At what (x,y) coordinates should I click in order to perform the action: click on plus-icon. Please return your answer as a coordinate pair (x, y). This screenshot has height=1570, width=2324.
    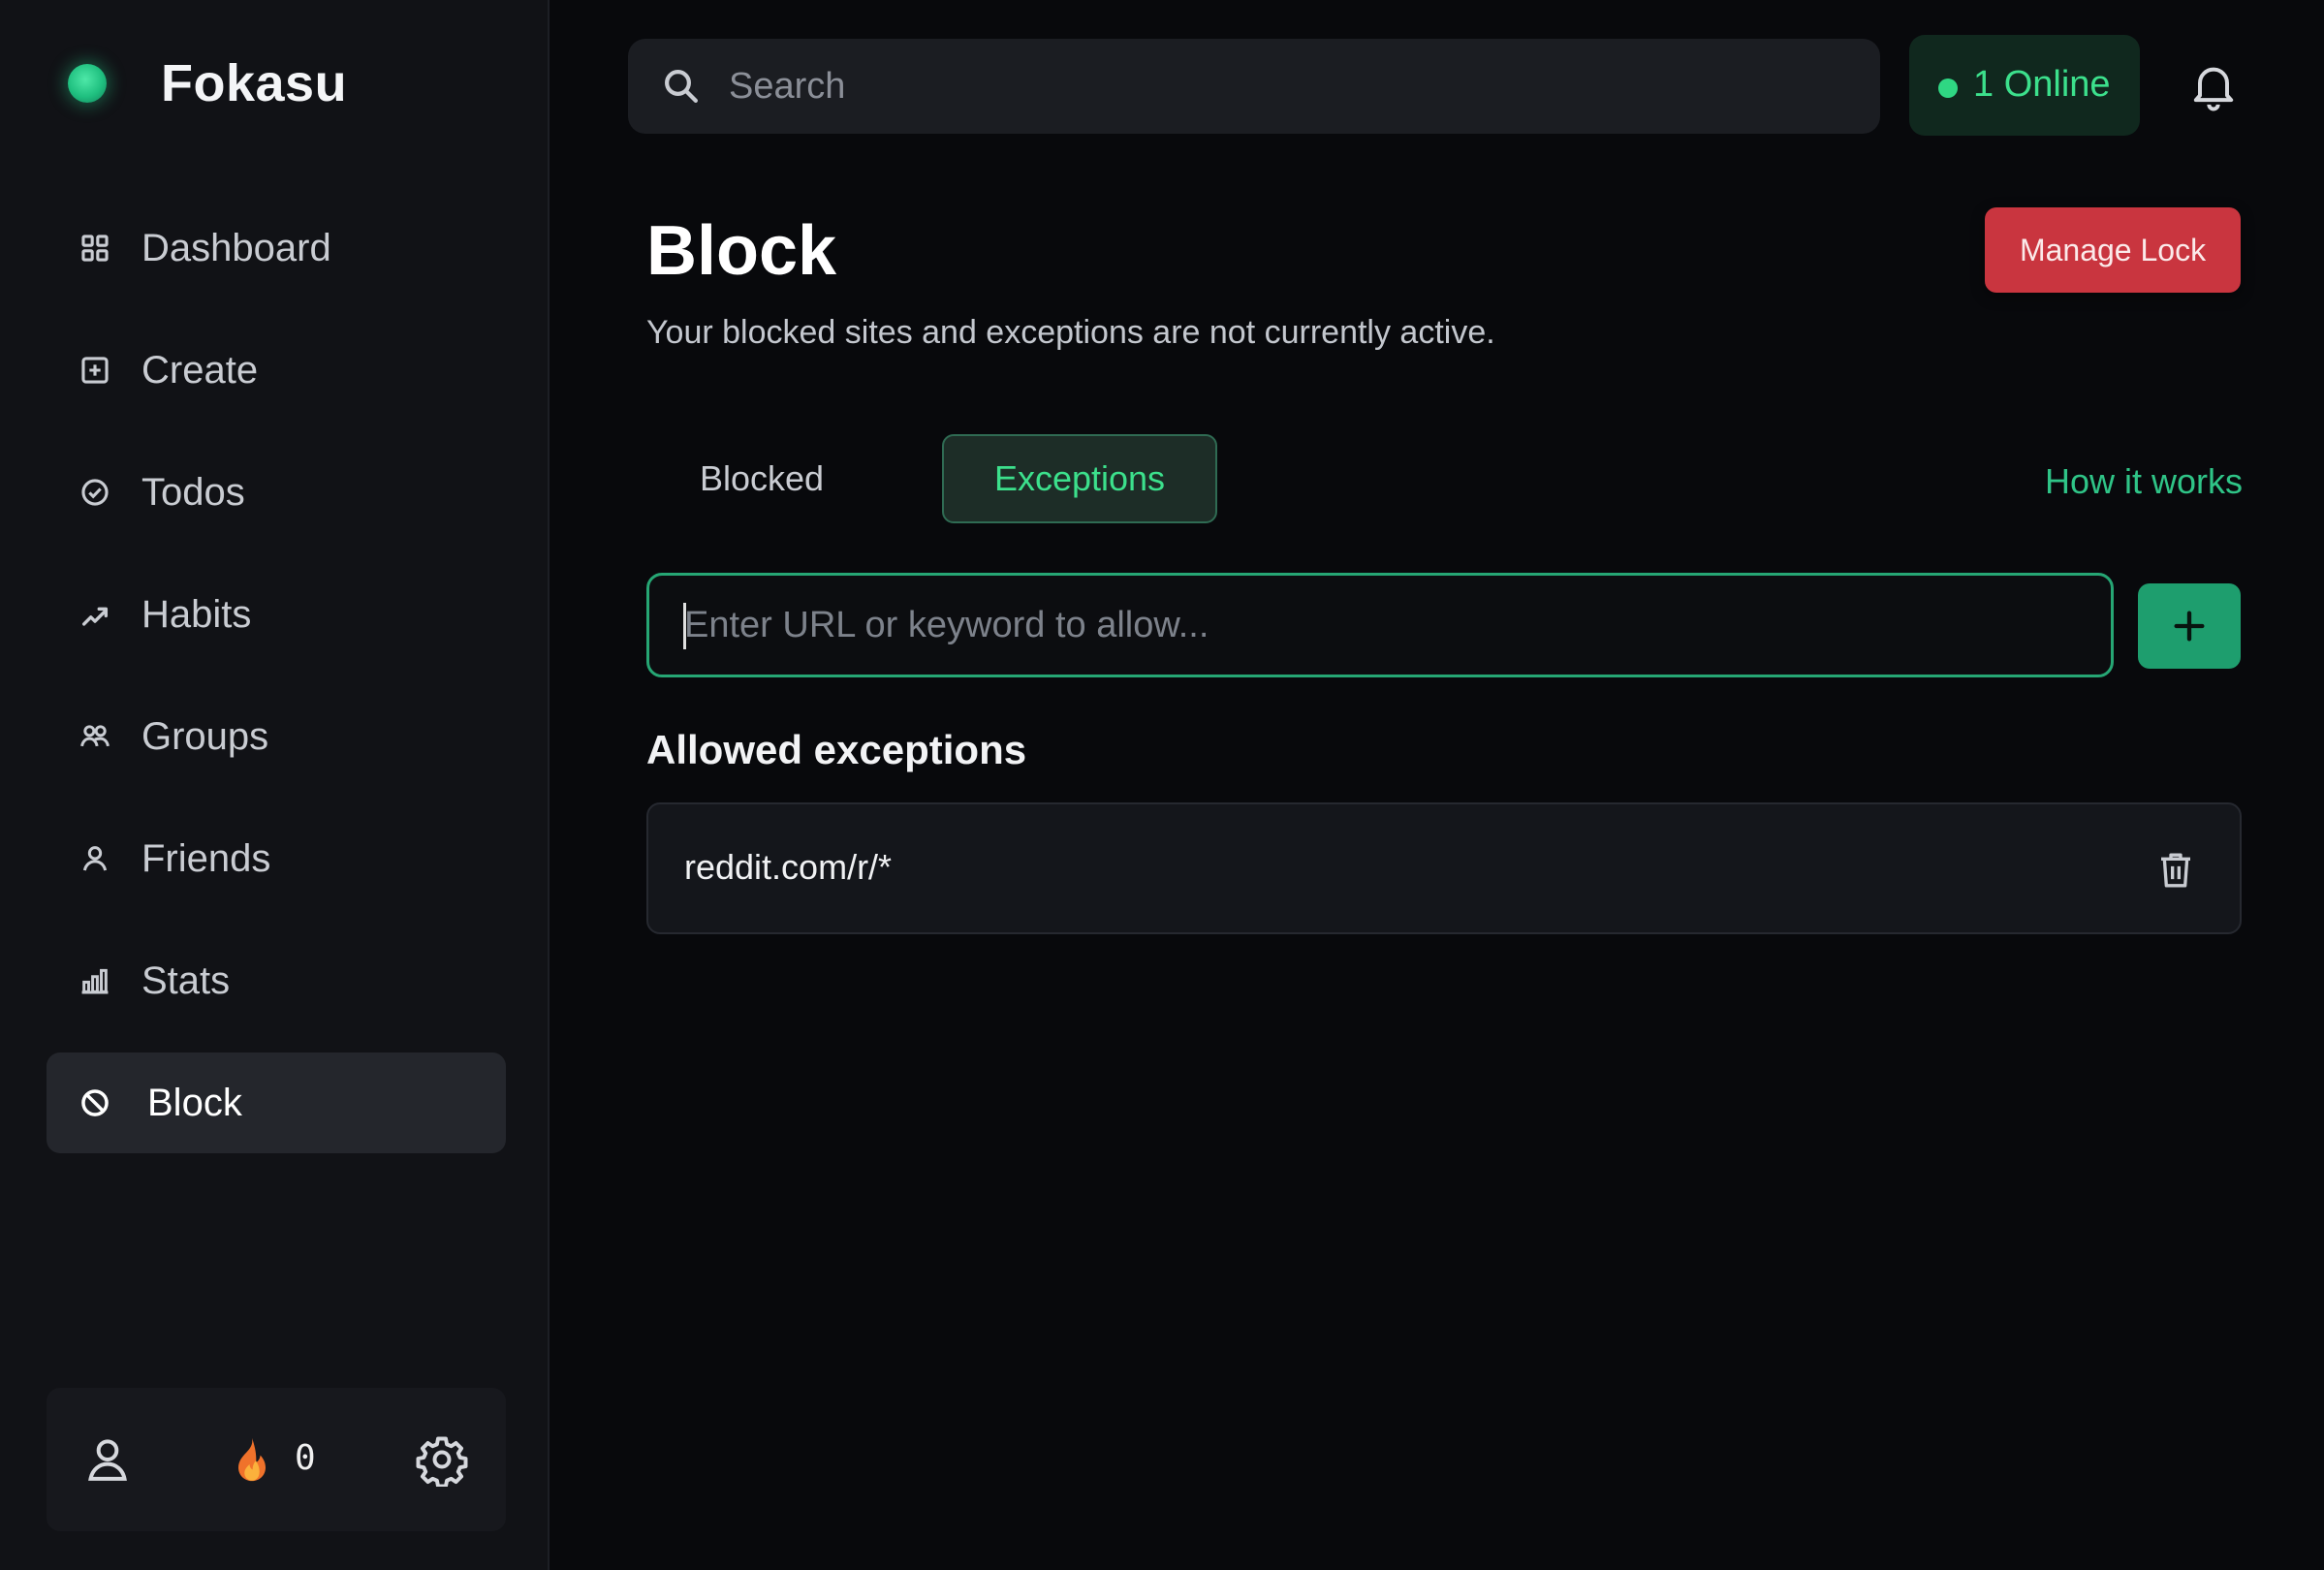
    Looking at the image, I should click on (2190, 626).